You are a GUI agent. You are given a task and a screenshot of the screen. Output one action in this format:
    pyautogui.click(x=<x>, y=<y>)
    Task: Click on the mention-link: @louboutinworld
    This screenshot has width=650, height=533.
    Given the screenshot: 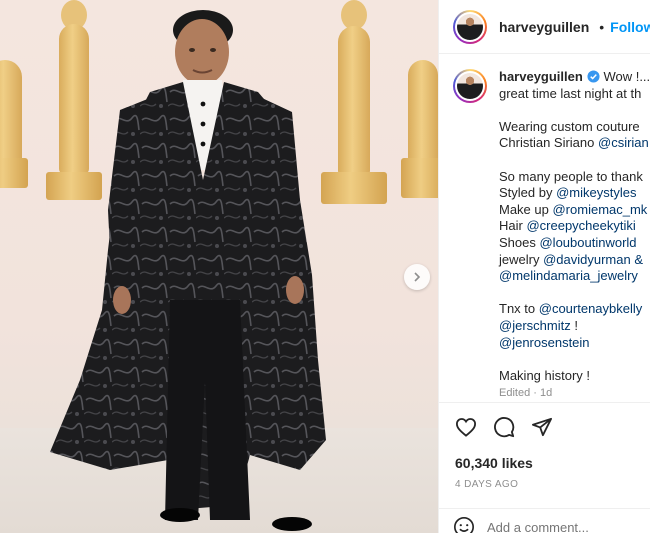 What is the action you would take?
    pyautogui.click(x=587, y=242)
    